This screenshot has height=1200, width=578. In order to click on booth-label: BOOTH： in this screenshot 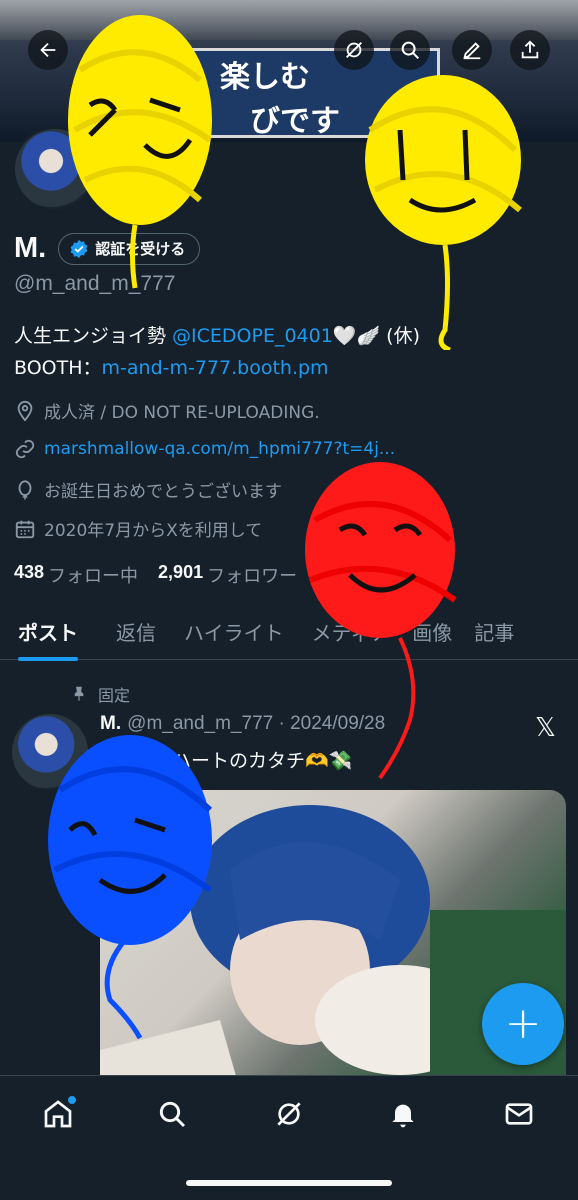, I will do `click(58, 368)`.